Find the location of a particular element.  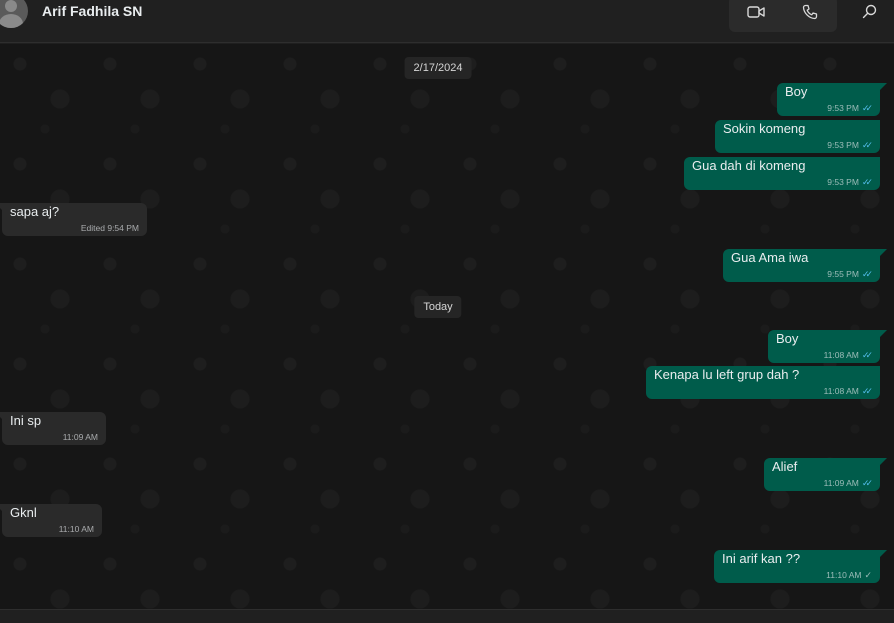

message-text: Sokin komeng is located at coordinates (764, 128).